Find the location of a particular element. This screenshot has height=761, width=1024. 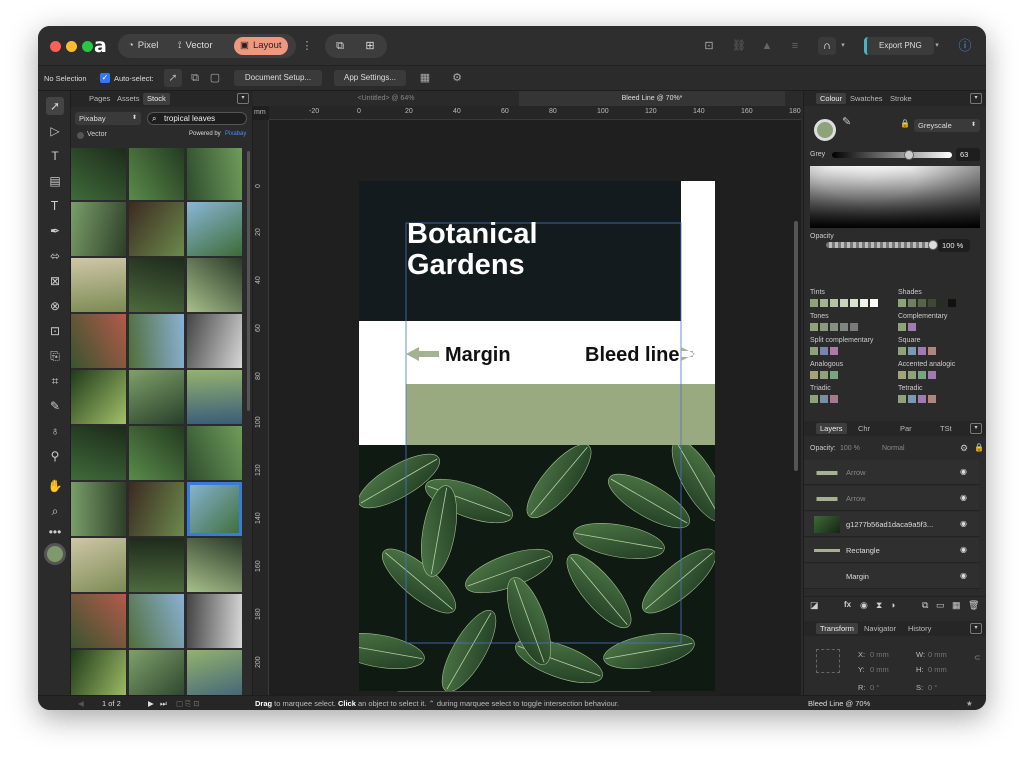

auto-select-checkbox: ✓ is located at coordinates (105, 78).